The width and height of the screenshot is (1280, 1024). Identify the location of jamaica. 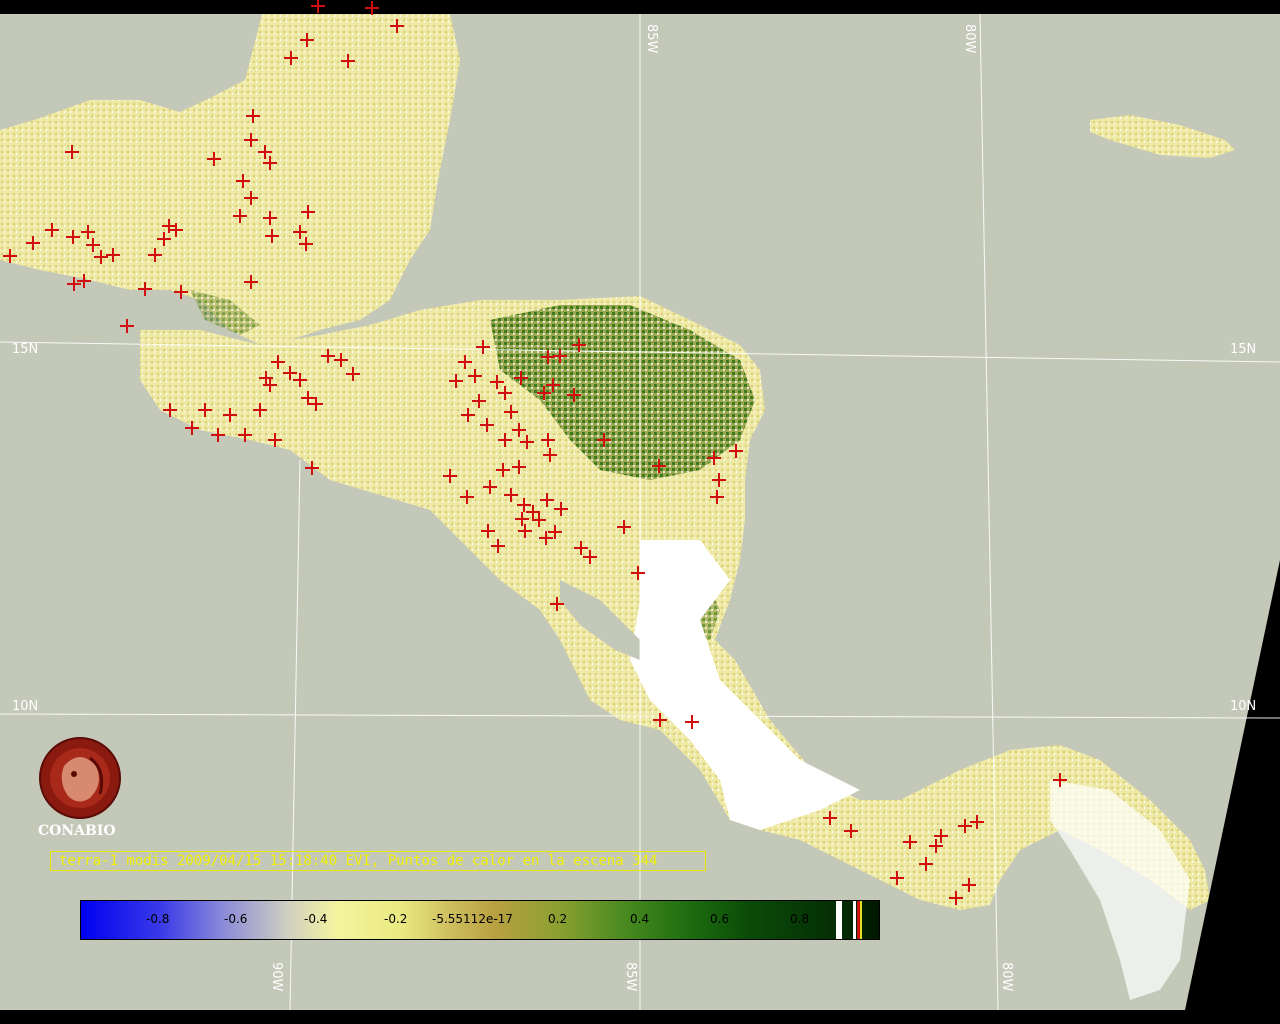
(1162, 136).